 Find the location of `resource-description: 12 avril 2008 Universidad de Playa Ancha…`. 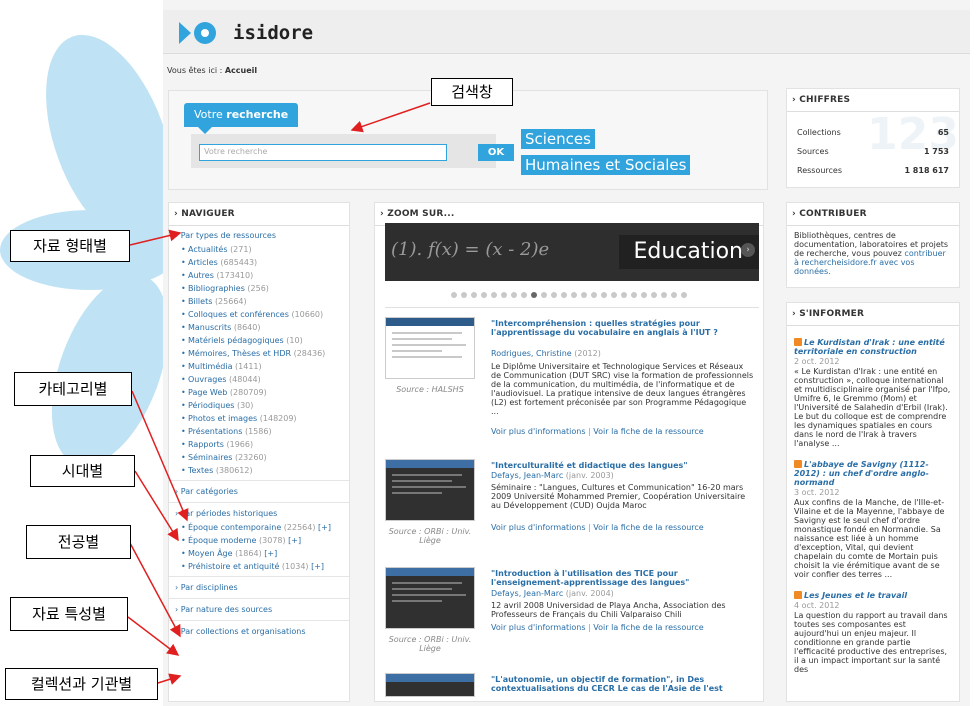

resource-description: 12 avril 2008 Universidad de Playa Ancha… is located at coordinates (608, 610).